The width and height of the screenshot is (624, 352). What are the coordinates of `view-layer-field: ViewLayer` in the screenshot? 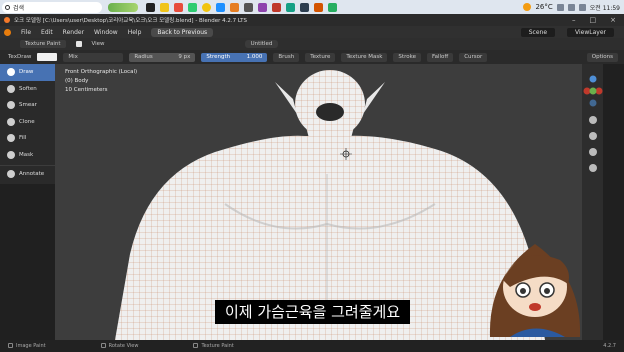 It's located at (590, 32).